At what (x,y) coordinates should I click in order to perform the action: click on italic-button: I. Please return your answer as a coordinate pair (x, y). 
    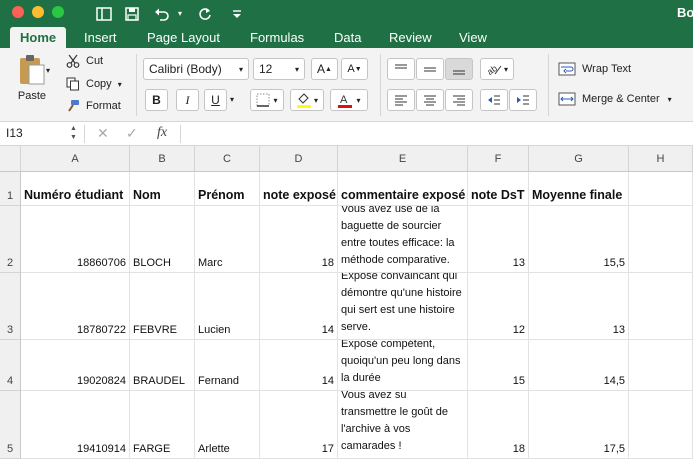
    Looking at the image, I should click on (187, 100).